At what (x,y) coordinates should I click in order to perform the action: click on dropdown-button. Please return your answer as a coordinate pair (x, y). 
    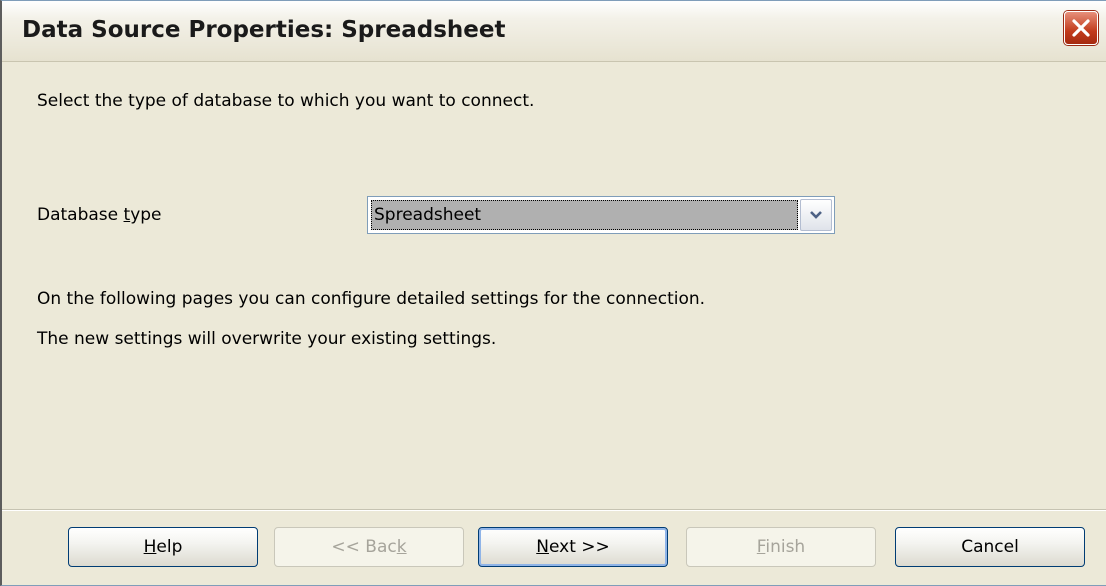
    Looking at the image, I should click on (816, 215).